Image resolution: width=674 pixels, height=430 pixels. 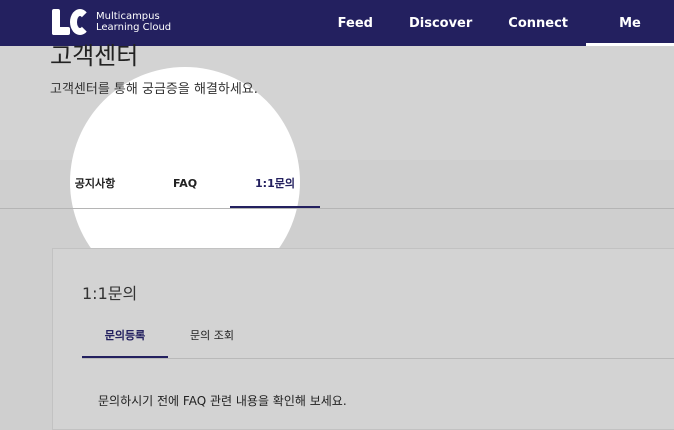 I want to click on nav-feed: Feed, so click(x=355, y=23).